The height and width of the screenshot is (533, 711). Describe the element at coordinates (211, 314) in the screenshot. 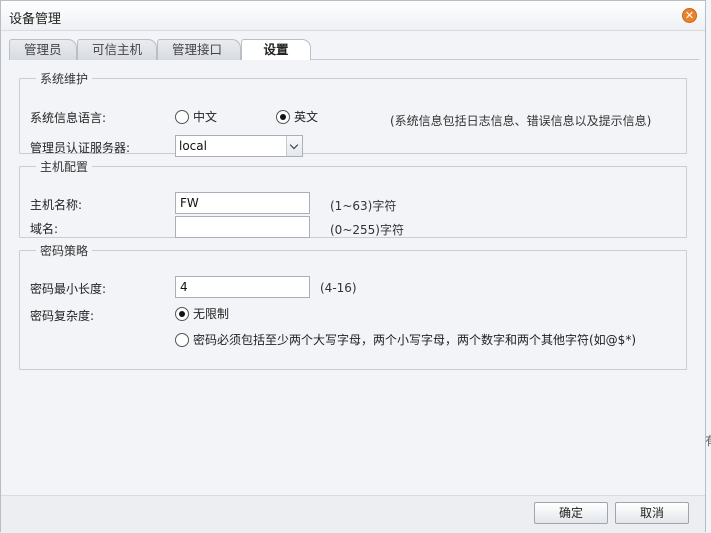

I see `complexity-option-unlimited: 无限制` at that location.